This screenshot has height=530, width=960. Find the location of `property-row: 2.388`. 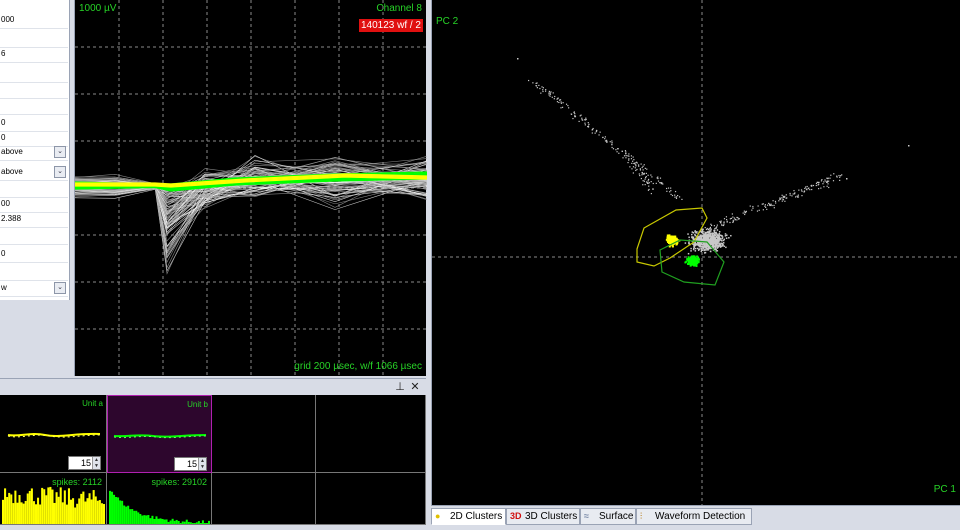

property-row: 2.388 is located at coordinates (34, 219).